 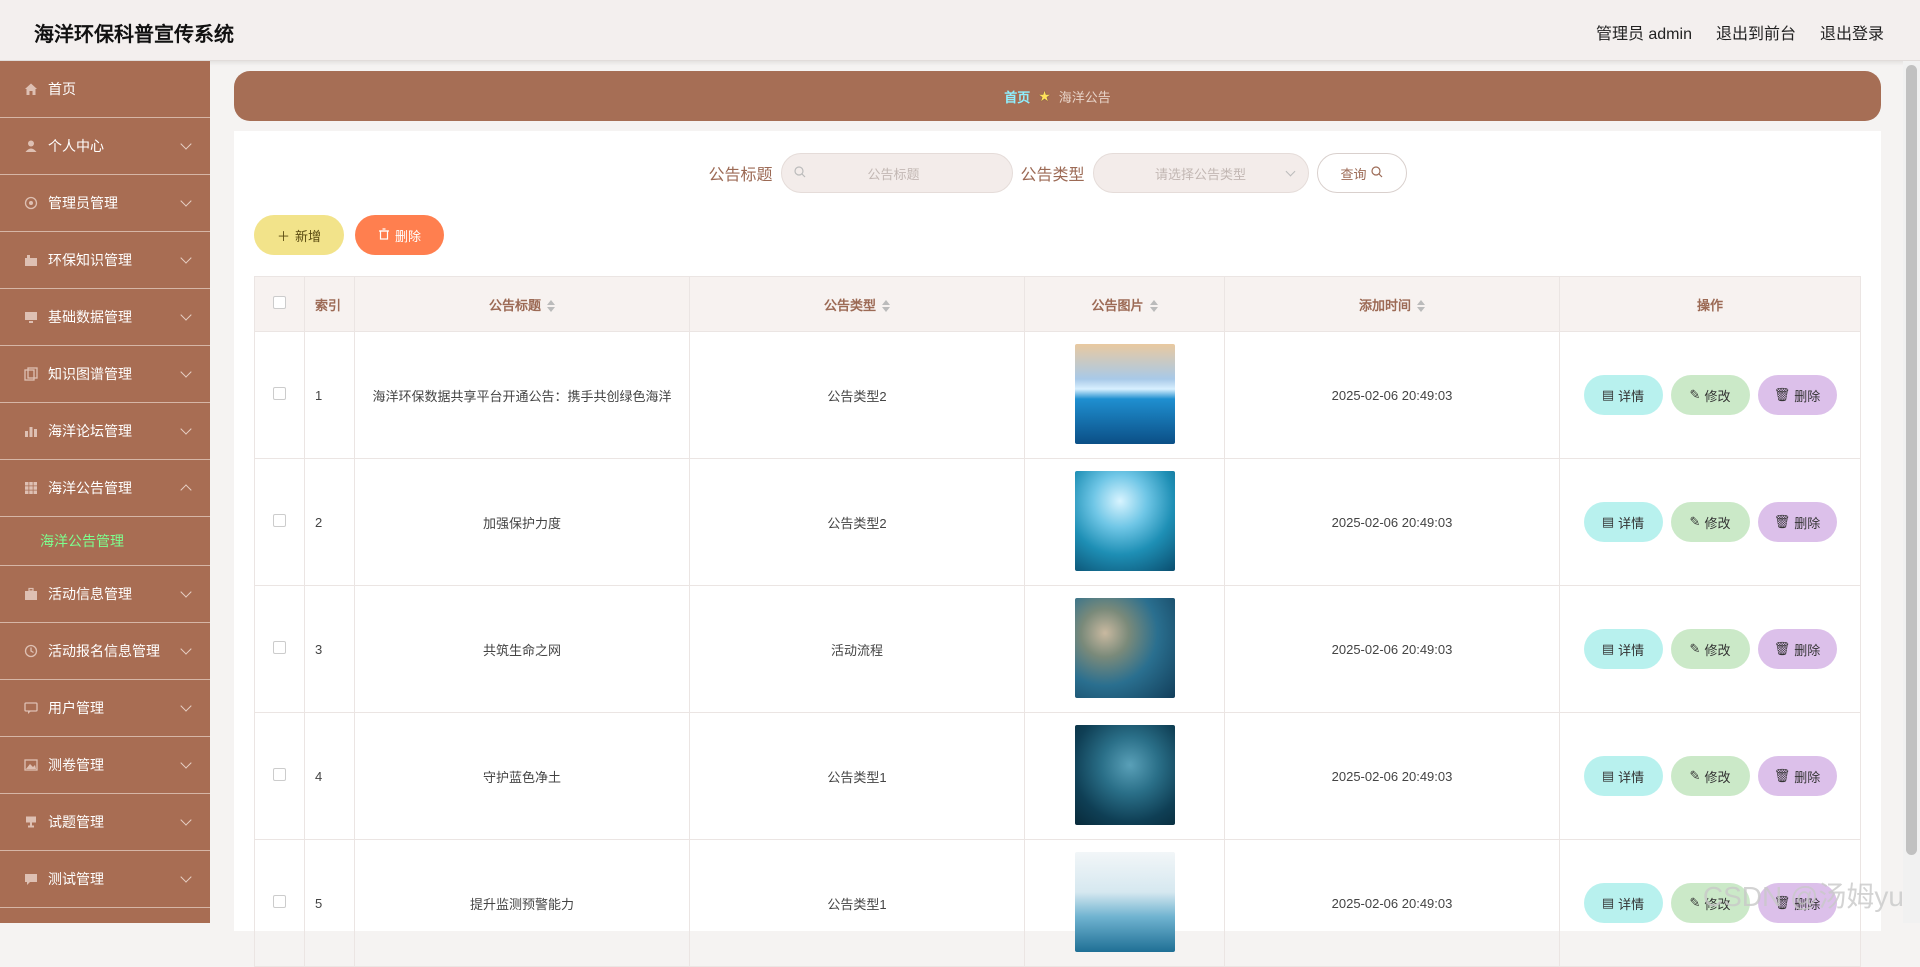 What do you see at coordinates (399, 235) in the screenshot?
I see `batch-delete-button: 删除` at bounding box center [399, 235].